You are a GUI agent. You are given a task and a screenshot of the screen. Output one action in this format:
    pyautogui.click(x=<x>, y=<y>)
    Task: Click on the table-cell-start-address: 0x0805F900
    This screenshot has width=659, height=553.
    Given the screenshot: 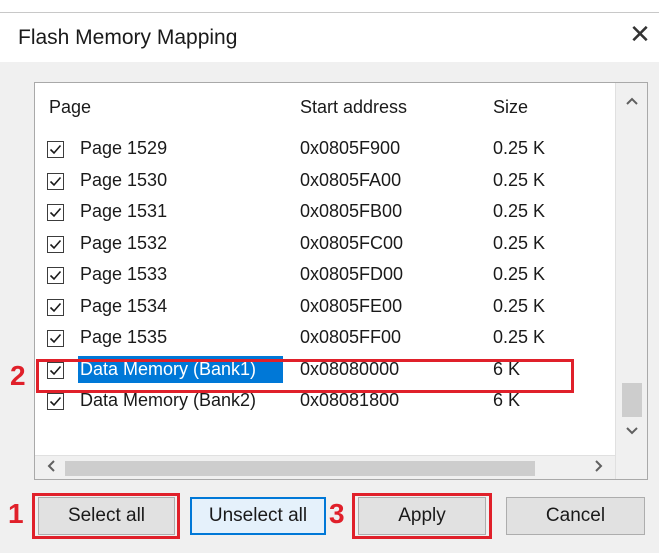 What is the action you would take?
    pyautogui.click(x=350, y=148)
    